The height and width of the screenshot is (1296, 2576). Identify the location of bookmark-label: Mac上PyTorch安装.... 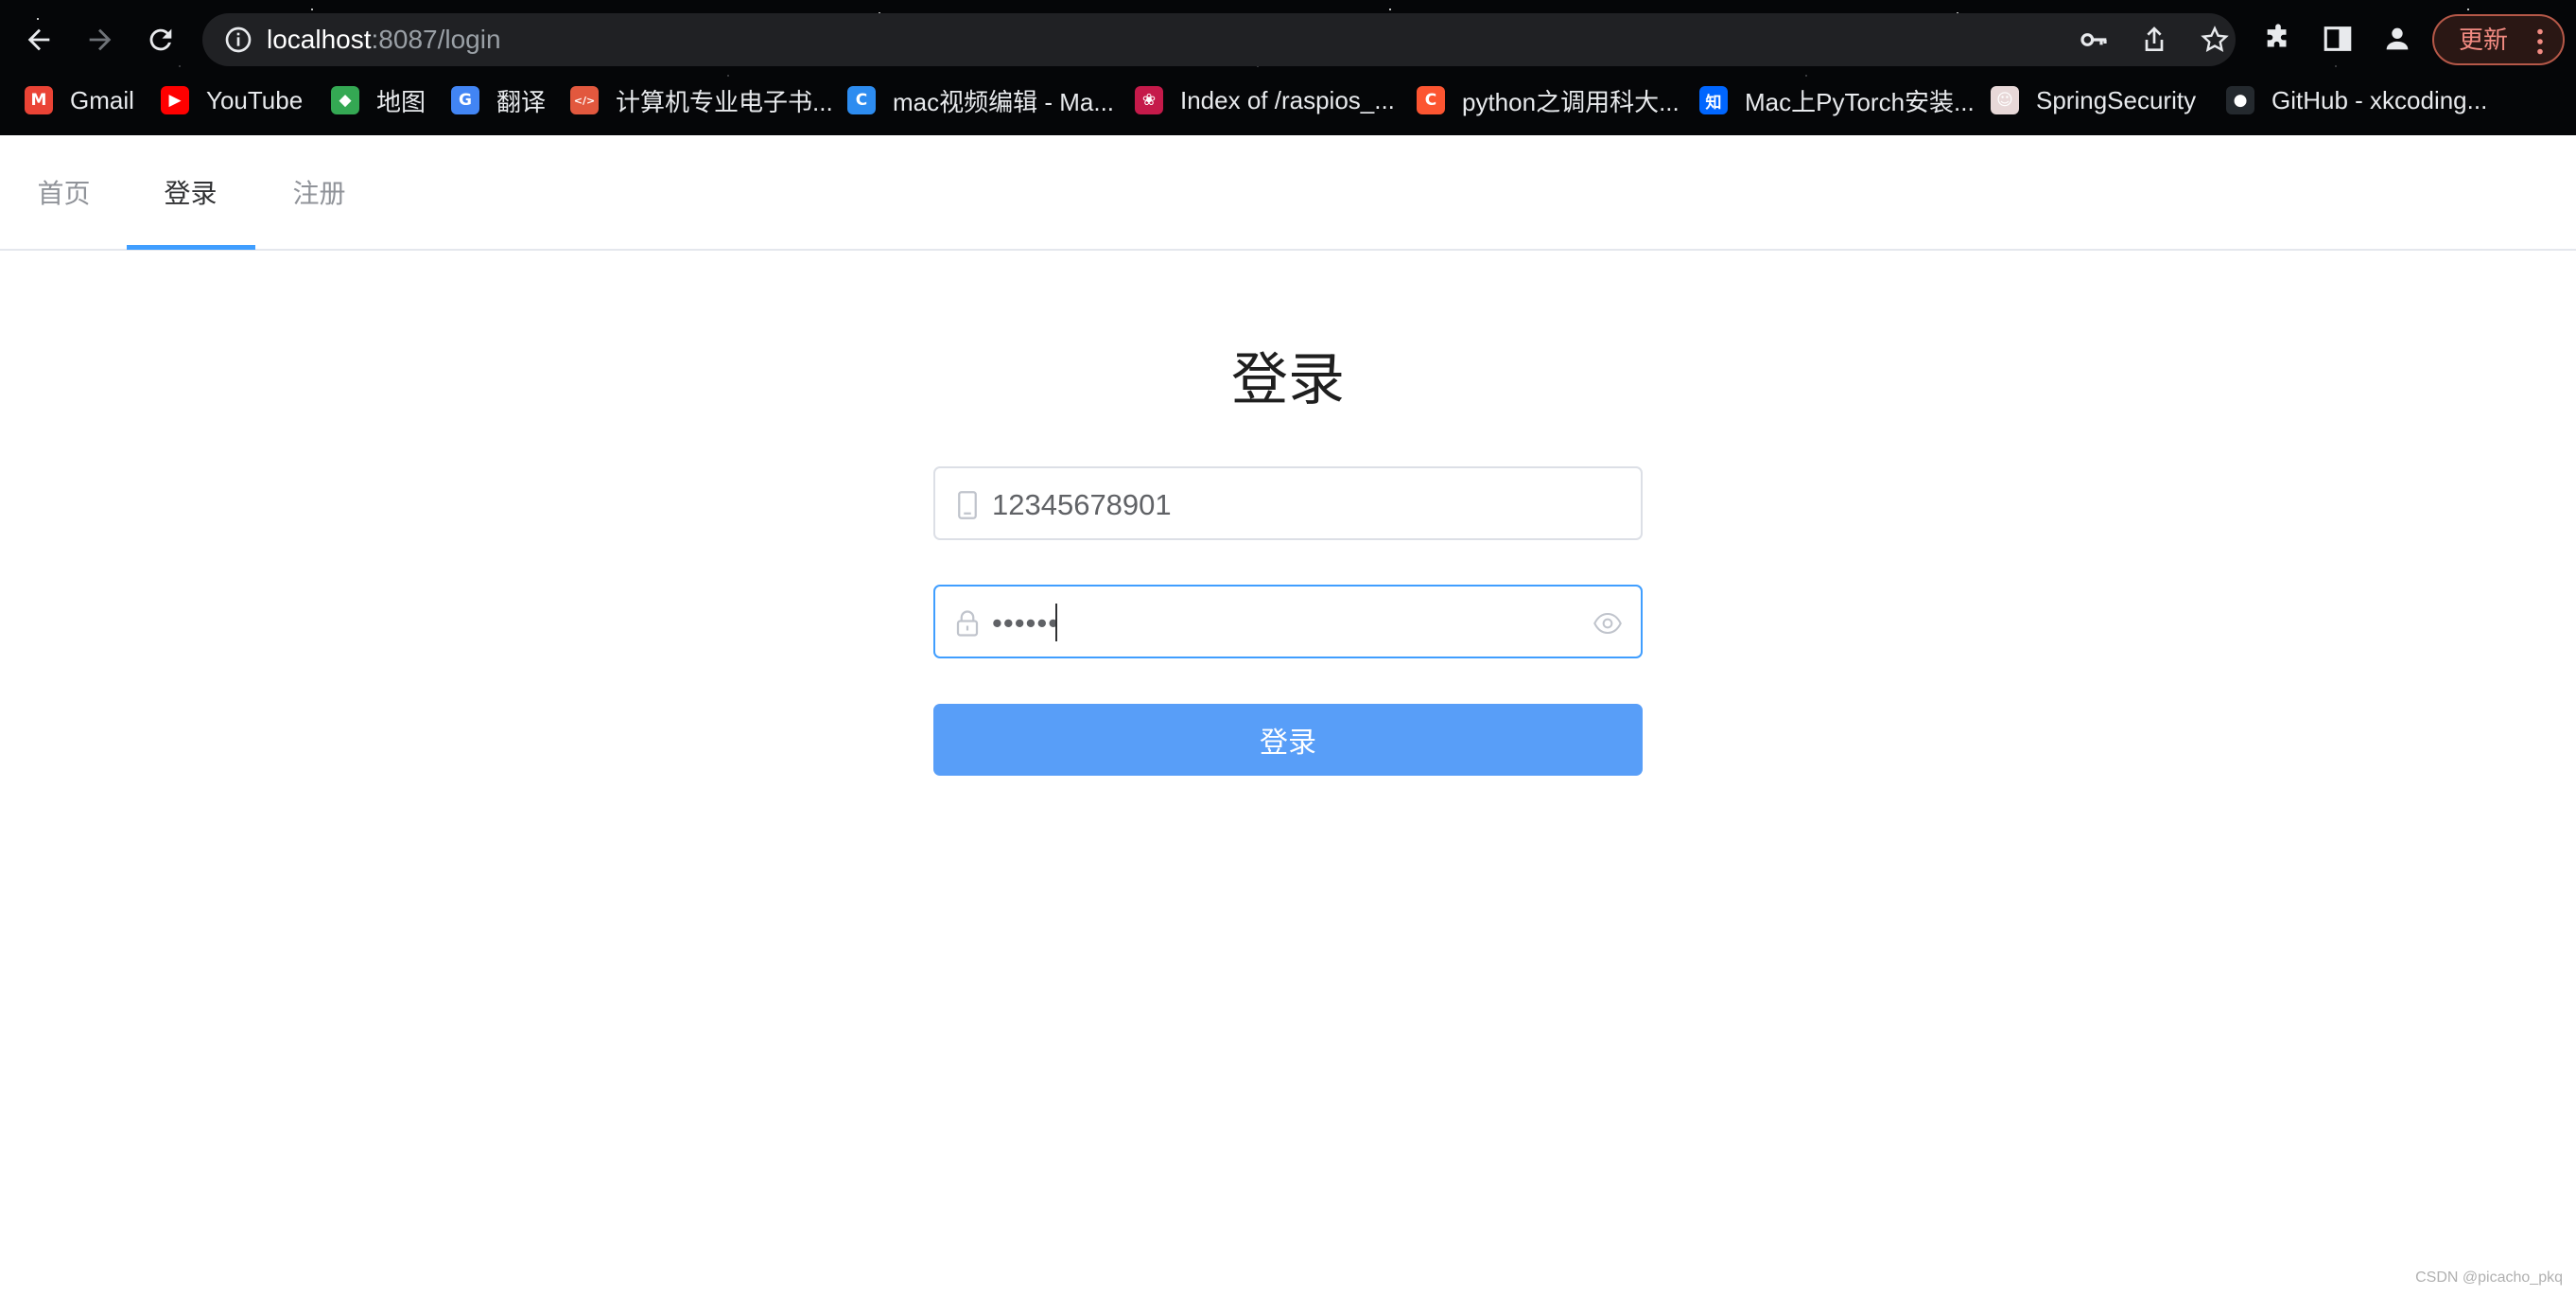
(1860, 101).